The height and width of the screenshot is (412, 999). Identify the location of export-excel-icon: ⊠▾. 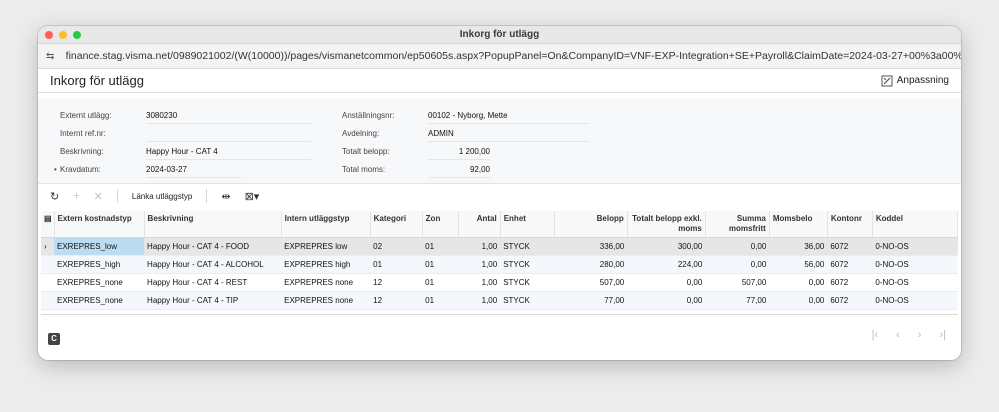
(252, 196).